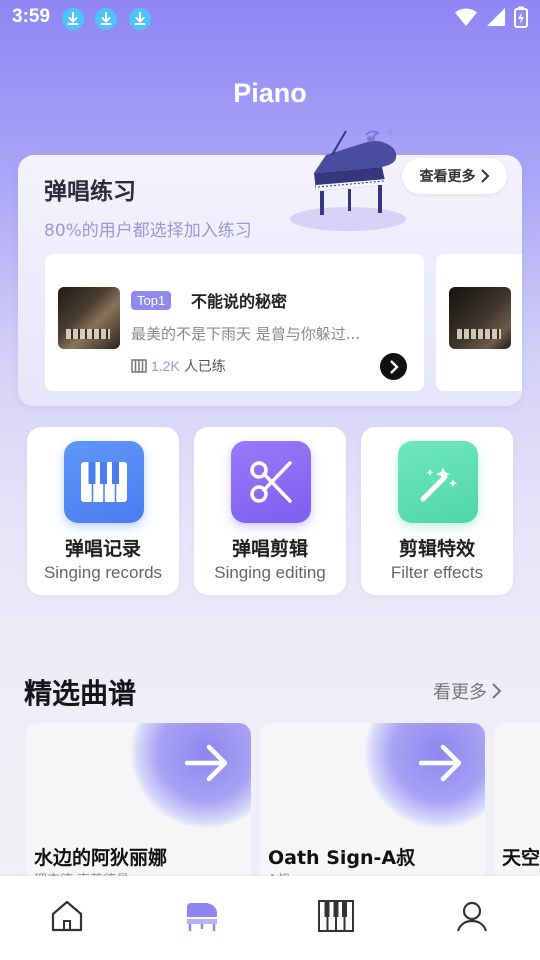 This screenshot has width=540, height=960. What do you see at coordinates (204, 367) in the screenshot?
I see `practice-count-suffix: 人已练` at bounding box center [204, 367].